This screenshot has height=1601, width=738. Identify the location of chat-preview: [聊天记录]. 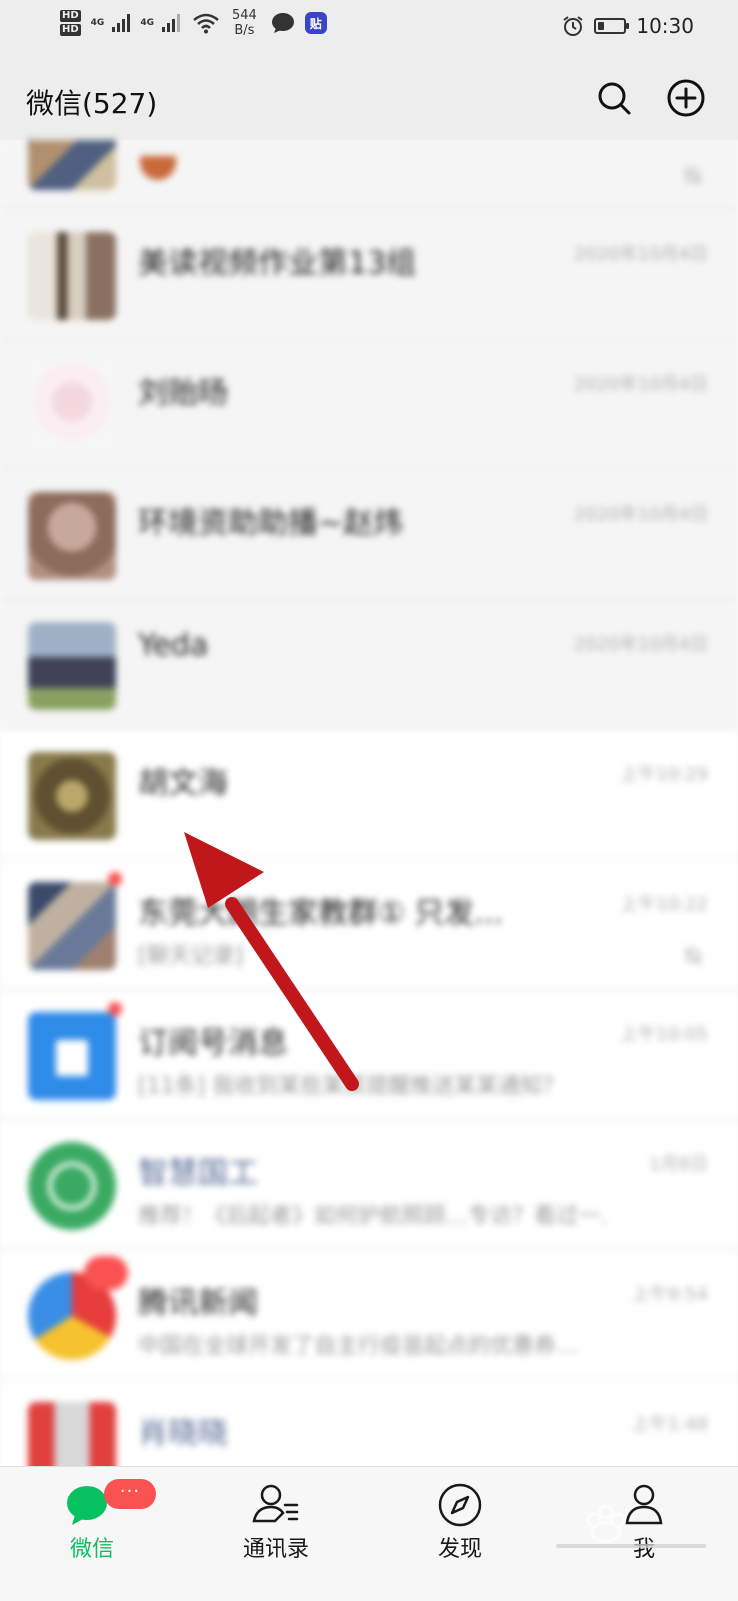
(191, 956).